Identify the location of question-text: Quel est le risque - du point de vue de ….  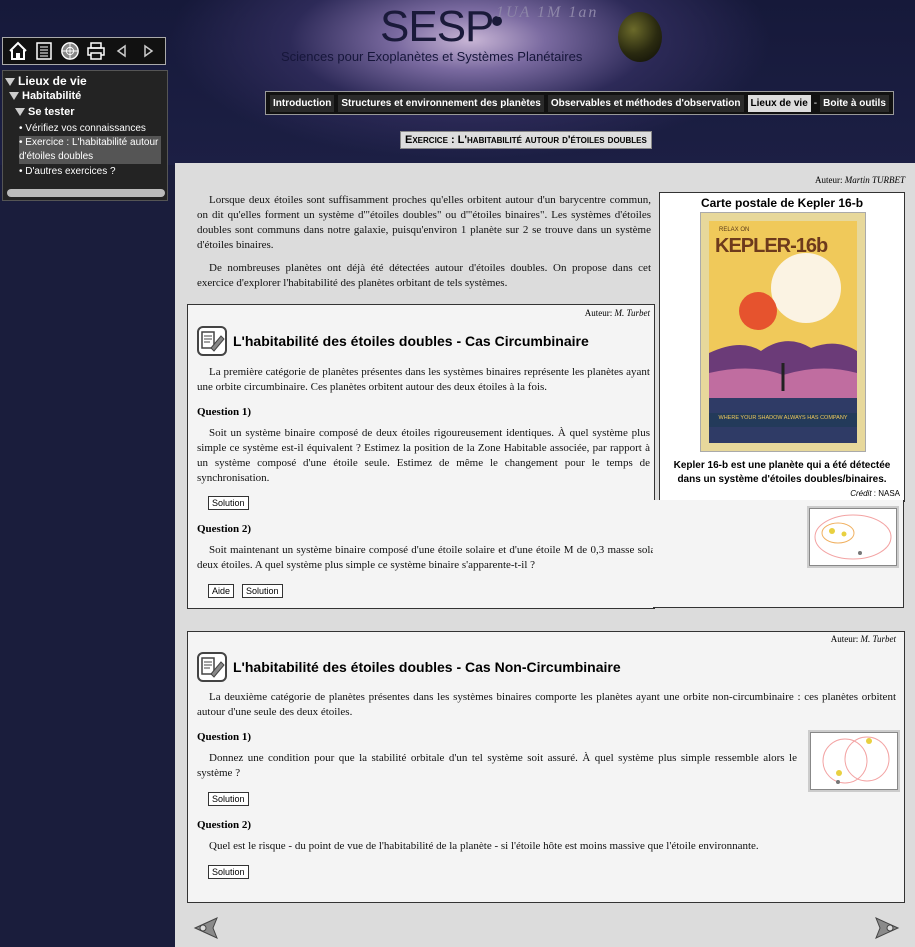
(484, 846).